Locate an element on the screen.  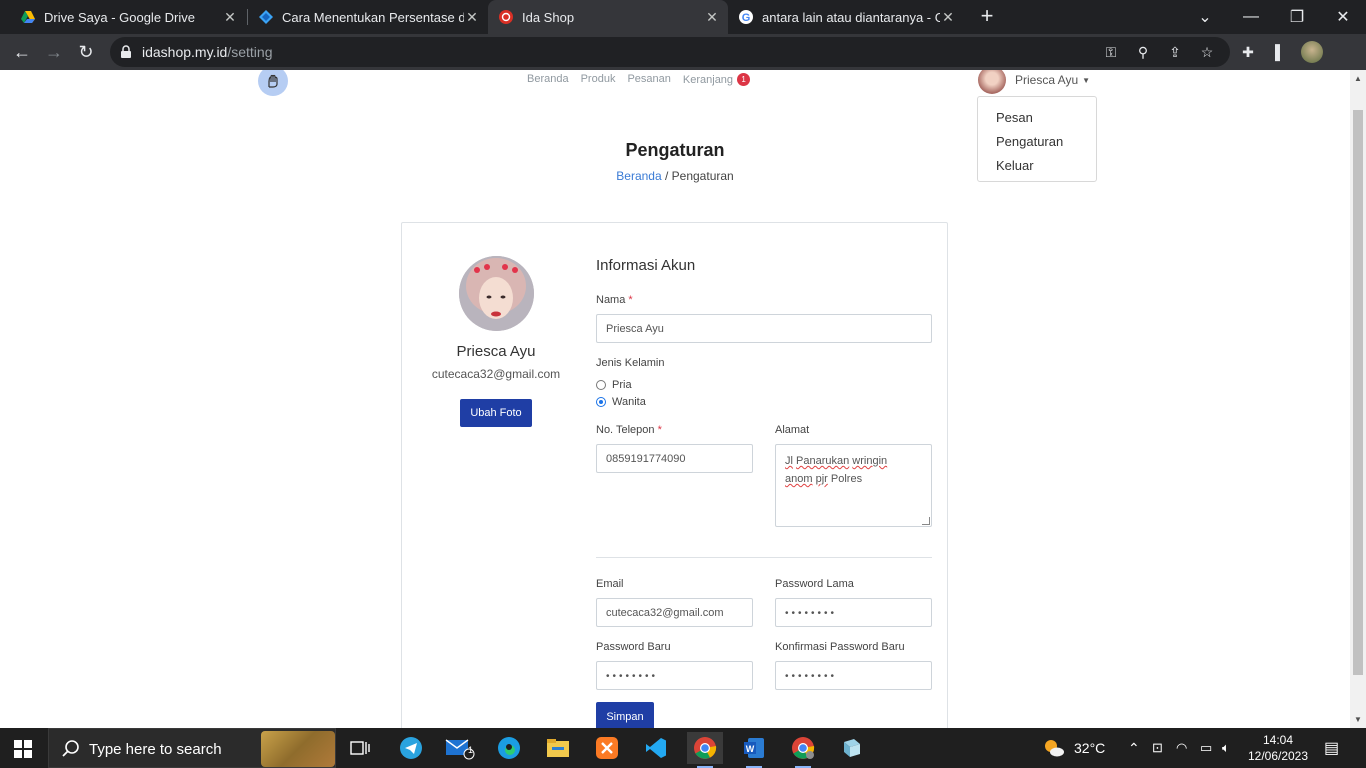
tab-google-drive: Drive Saya - Google Drive ✕ is located at coordinates (123, 17).